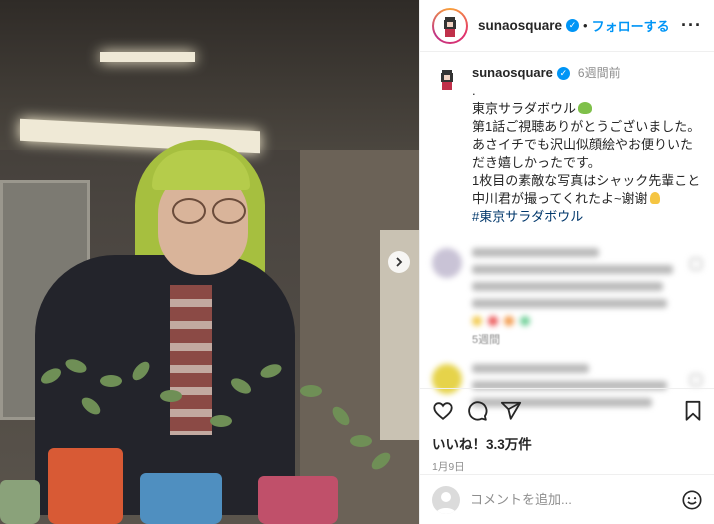 Image resolution: width=714 pixels, height=524 pixels. I want to click on post-date: 1月9日, so click(567, 466).